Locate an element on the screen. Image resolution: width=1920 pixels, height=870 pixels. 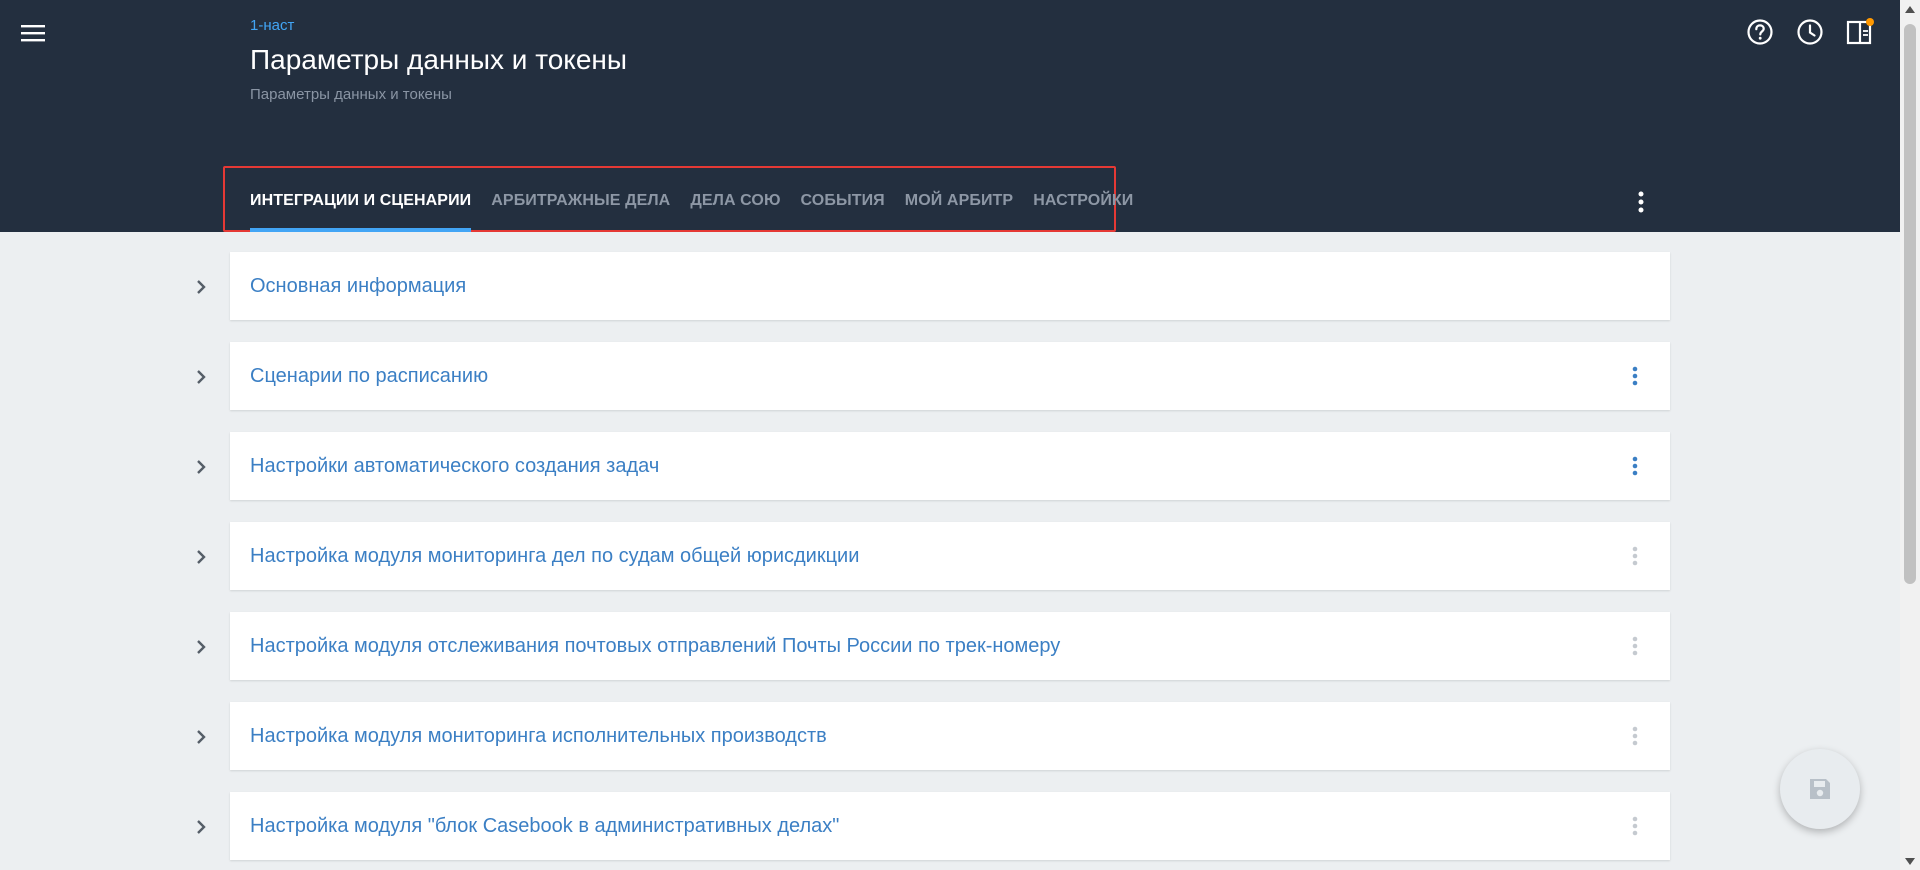
menu-icon is located at coordinates (33, 33).